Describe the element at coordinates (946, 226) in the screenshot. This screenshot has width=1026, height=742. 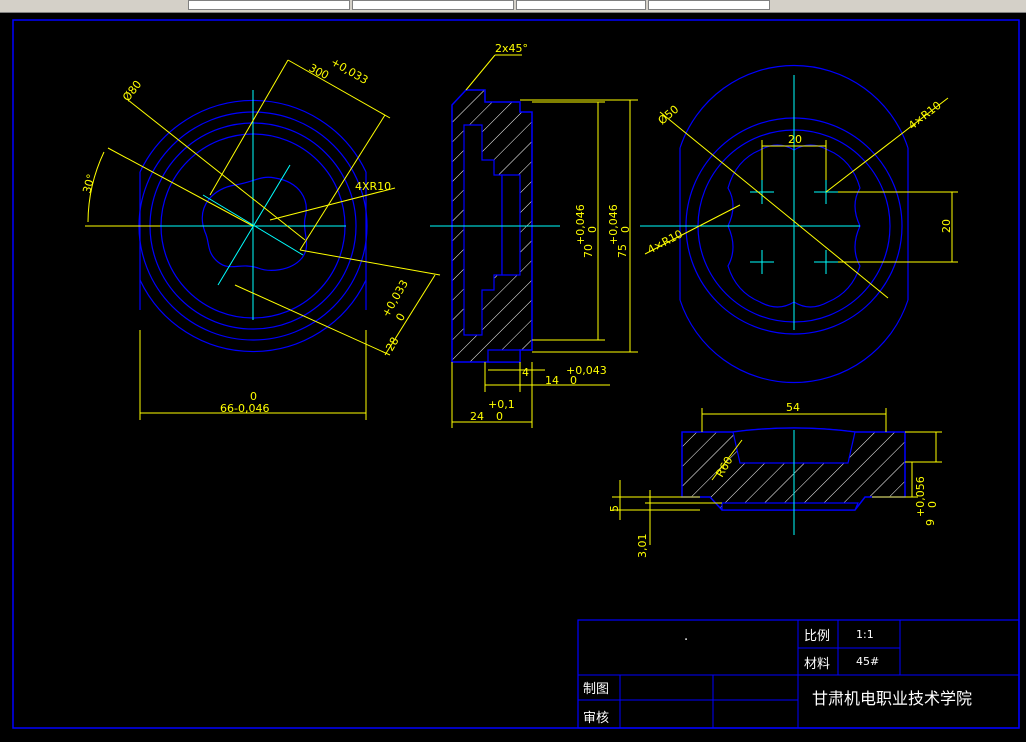
I see `dim-d20-right: 20` at that location.